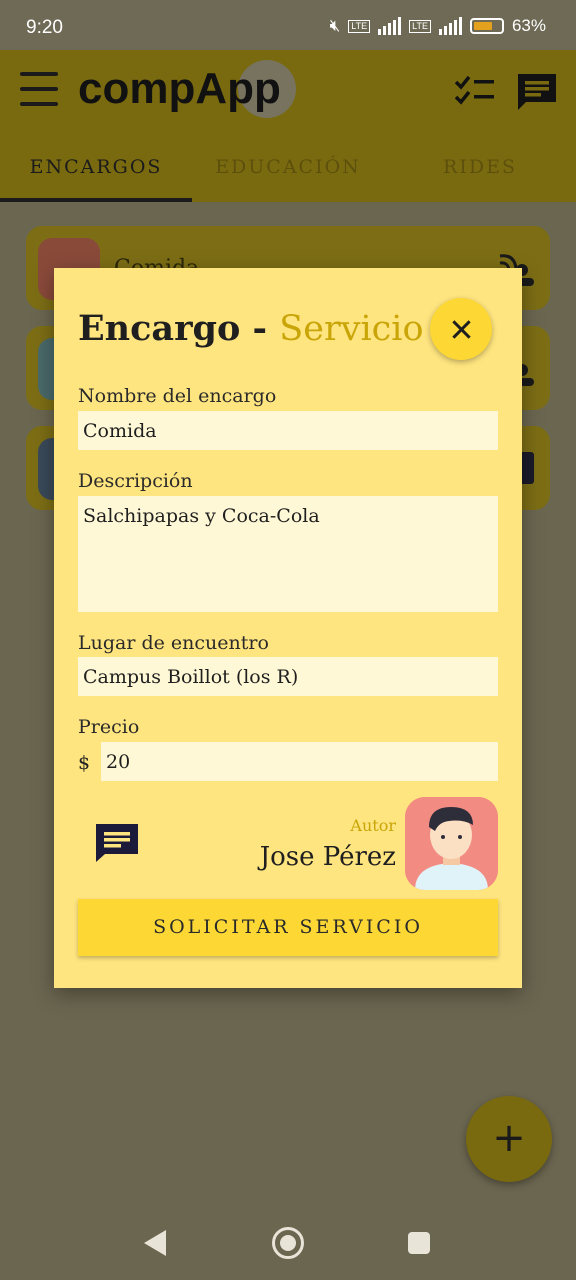 The height and width of the screenshot is (1280, 576). Describe the element at coordinates (84, 763) in the screenshot. I see `price-prefix: $` at that location.